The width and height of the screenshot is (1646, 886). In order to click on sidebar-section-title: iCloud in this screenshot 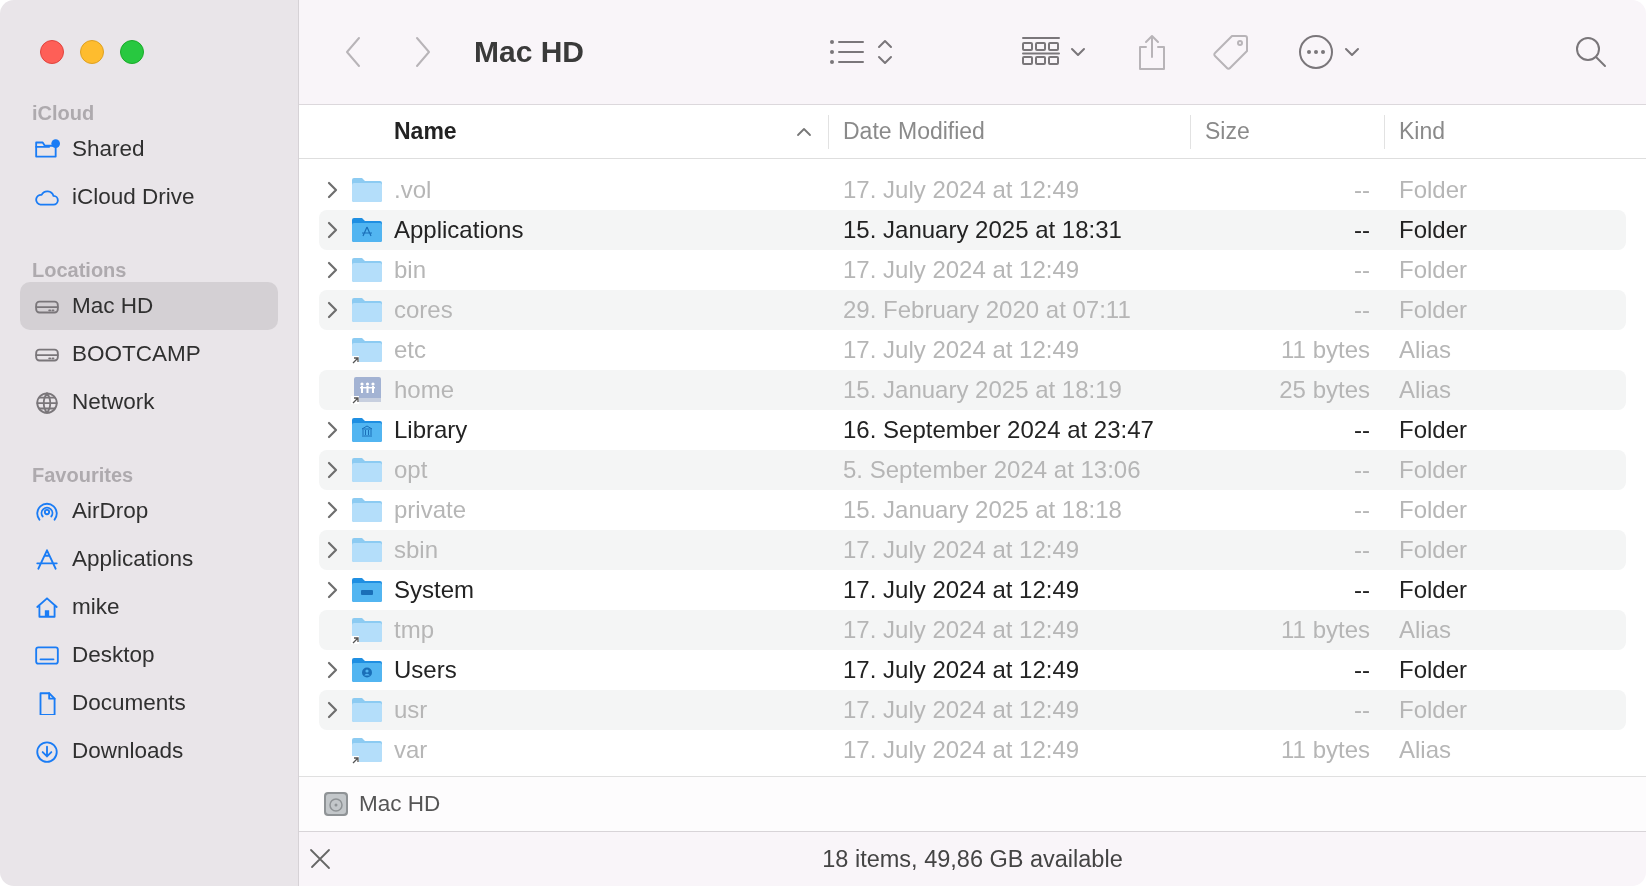, I will do `click(63, 113)`.